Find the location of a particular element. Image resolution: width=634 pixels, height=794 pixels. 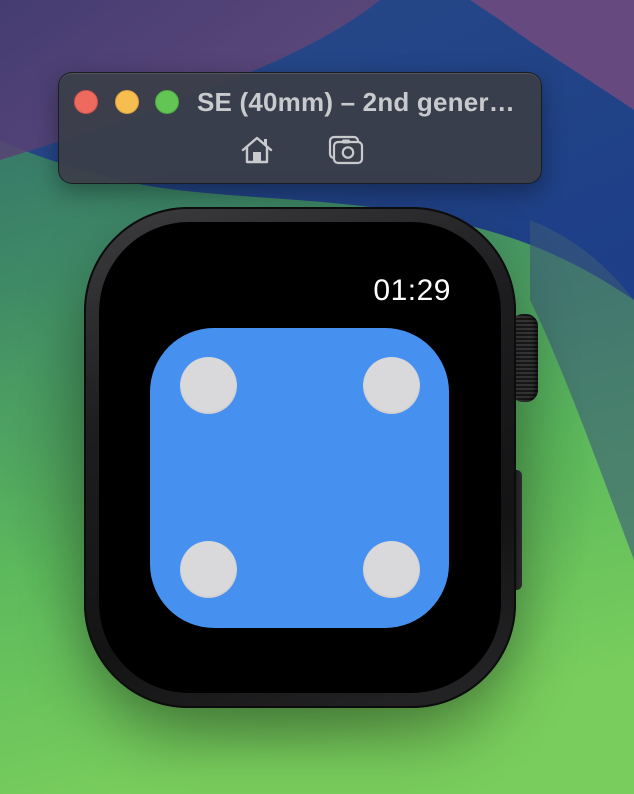

close-window-button is located at coordinates (86, 102).